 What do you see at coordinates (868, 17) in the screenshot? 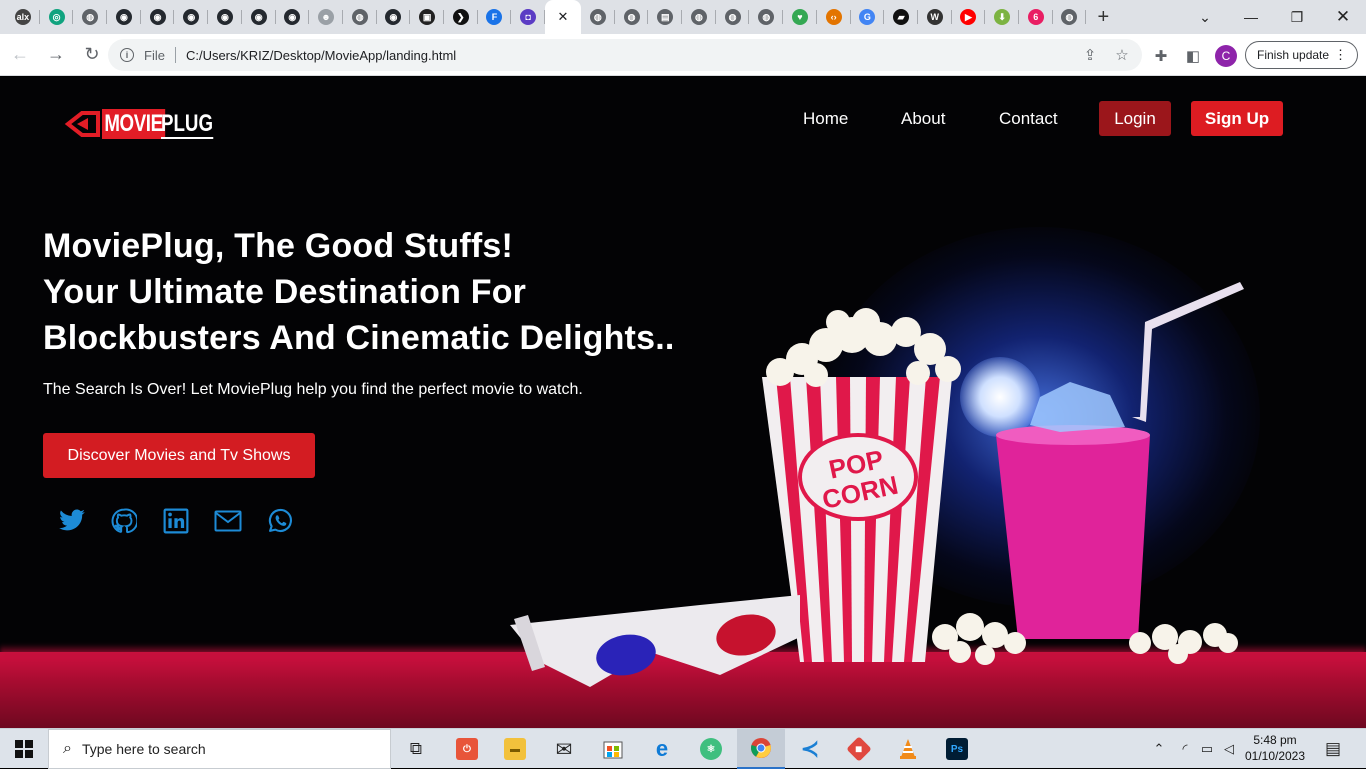
I see `browser-tab: G` at bounding box center [868, 17].